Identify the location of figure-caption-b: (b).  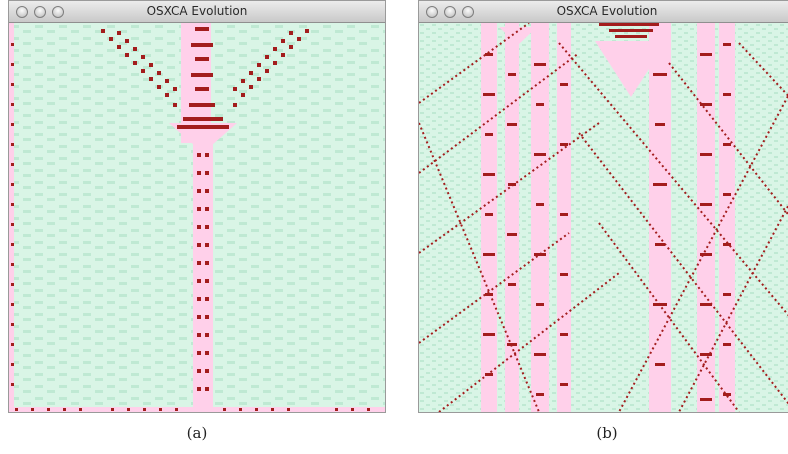
(607, 433).